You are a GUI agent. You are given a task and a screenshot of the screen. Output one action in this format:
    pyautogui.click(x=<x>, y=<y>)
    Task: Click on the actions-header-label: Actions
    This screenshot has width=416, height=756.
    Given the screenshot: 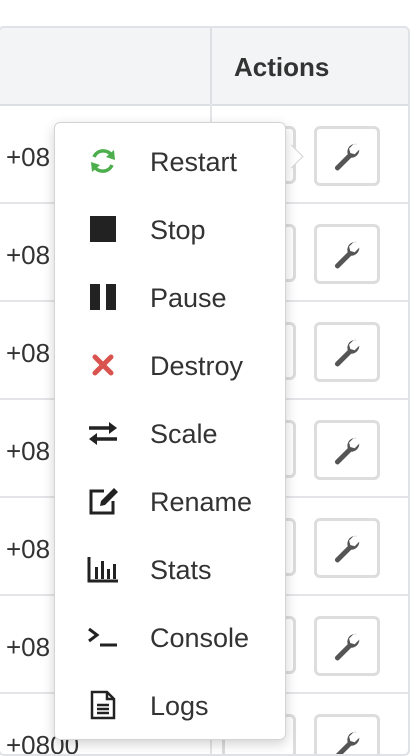 What is the action you would take?
    pyautogui.click(x=282, y=67)
    